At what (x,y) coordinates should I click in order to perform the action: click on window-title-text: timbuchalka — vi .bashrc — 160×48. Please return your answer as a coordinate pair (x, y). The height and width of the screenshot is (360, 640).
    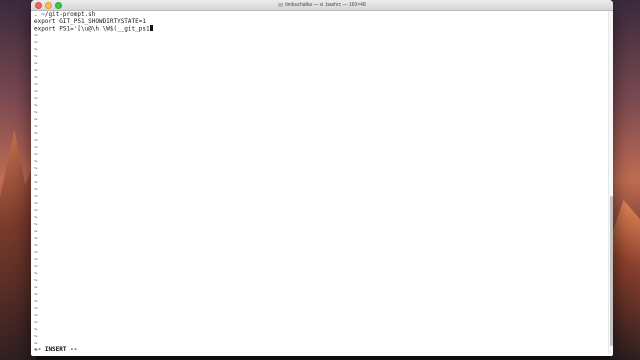
    Looking at the image, I should click on (325, 5).